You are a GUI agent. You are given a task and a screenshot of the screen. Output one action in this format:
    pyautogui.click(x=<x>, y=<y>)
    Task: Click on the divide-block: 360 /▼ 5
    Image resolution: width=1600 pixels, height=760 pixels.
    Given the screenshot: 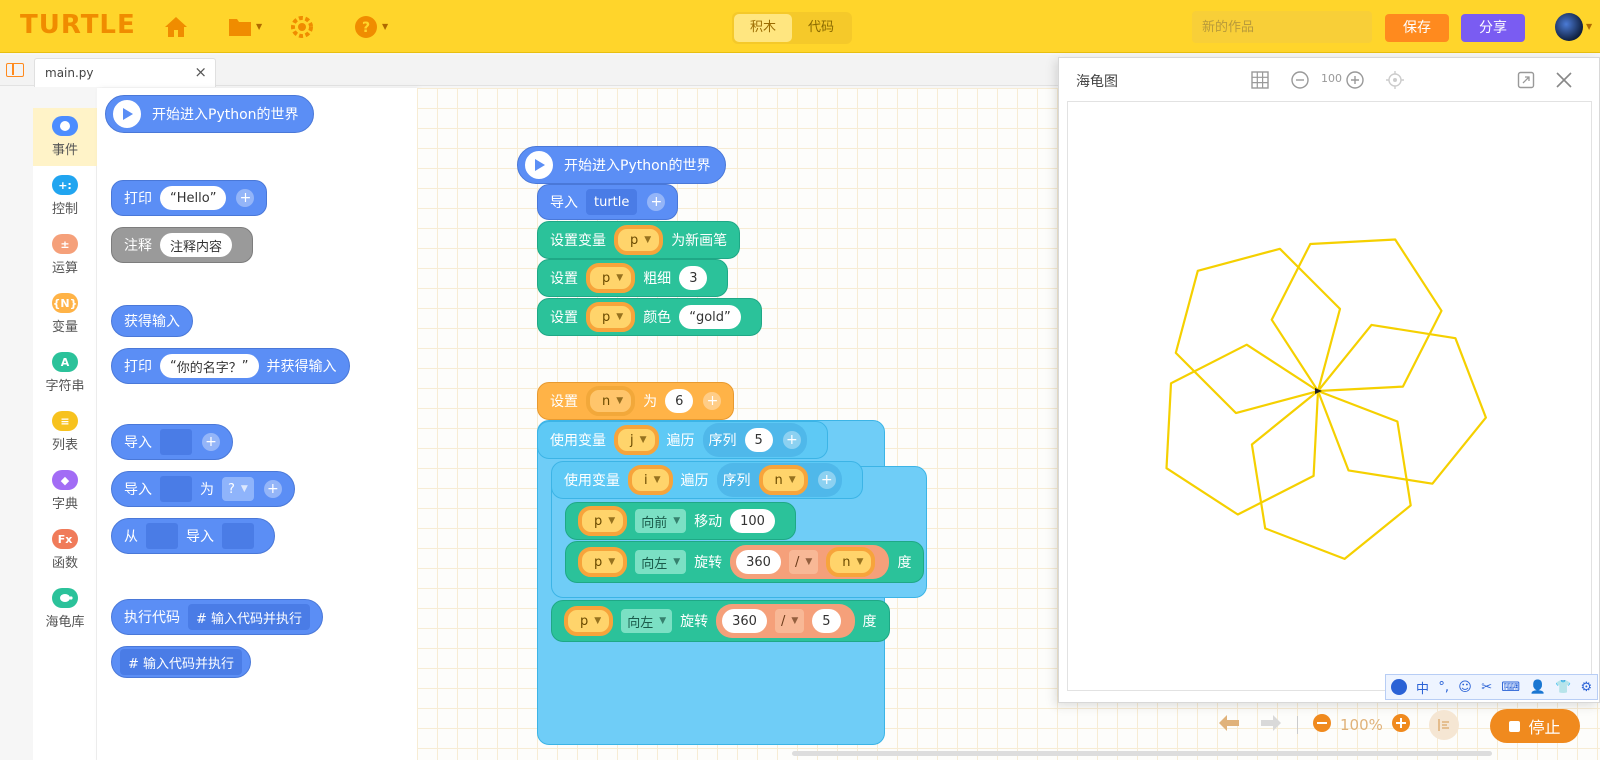 What is the action you would take?
    pyautogui.click(x=785, y=621)
    